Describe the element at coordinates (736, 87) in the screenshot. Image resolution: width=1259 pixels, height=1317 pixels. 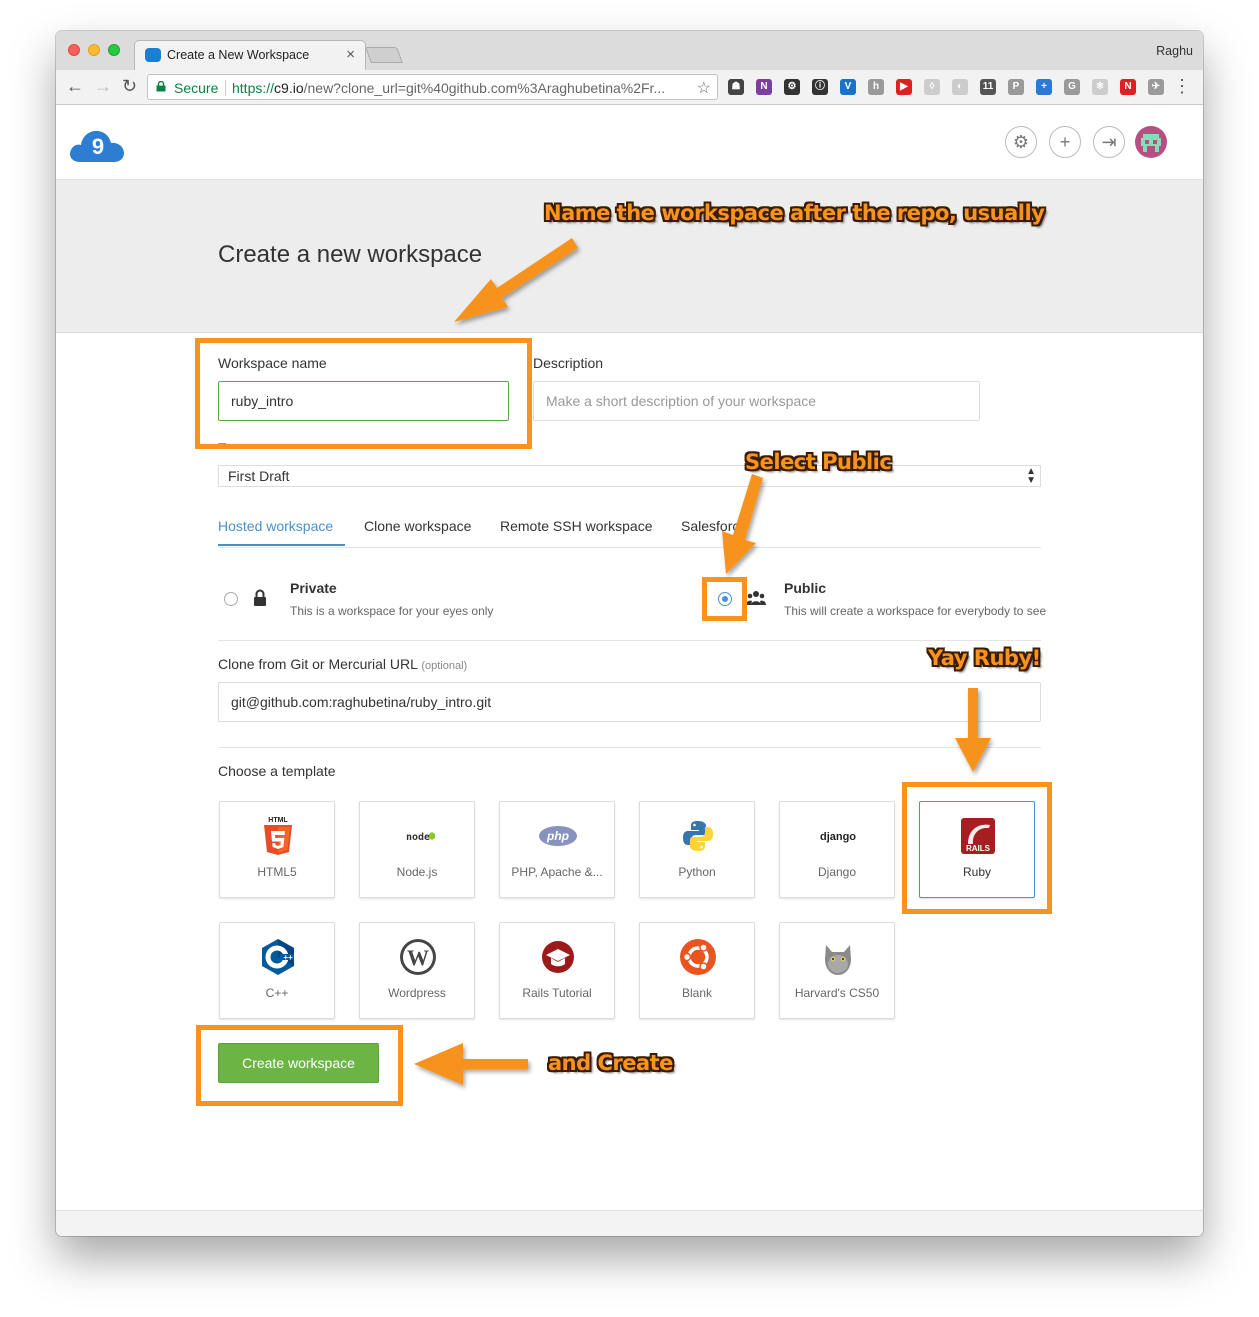
I see `evernote-icon: ☗` at that location.